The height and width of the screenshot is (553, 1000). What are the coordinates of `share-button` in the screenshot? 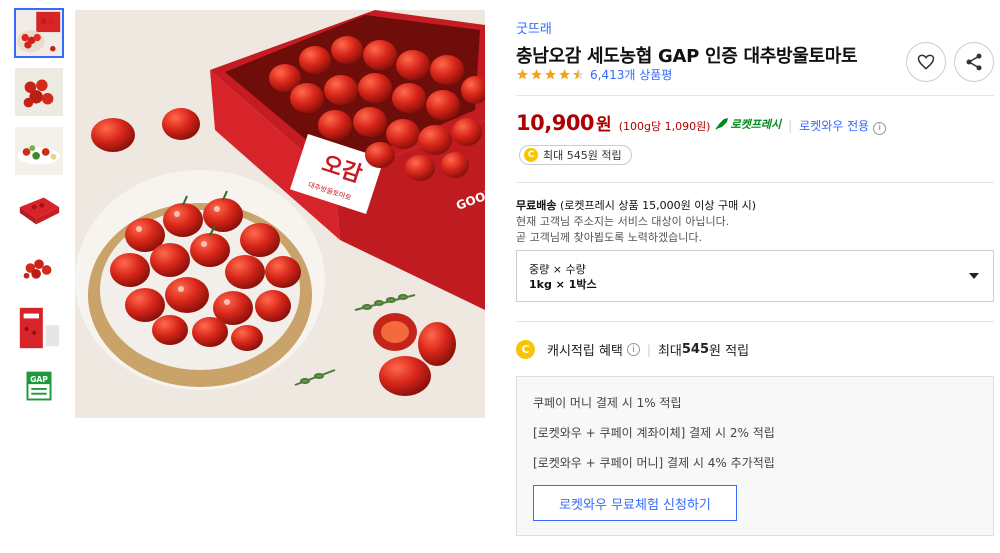 It's located at (974, 62).